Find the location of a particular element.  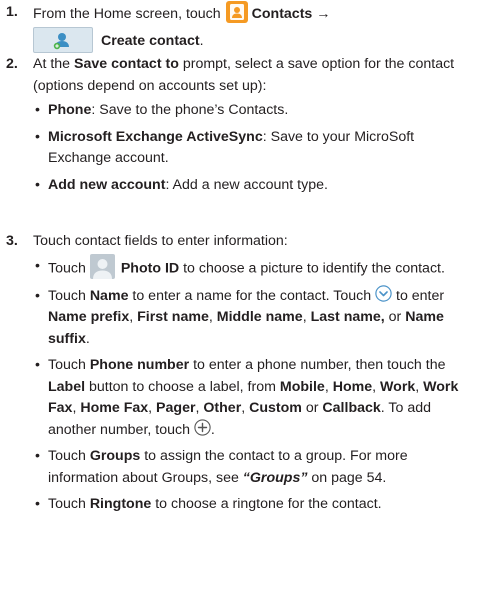

step-text: . is located at coordinates (201, 41).